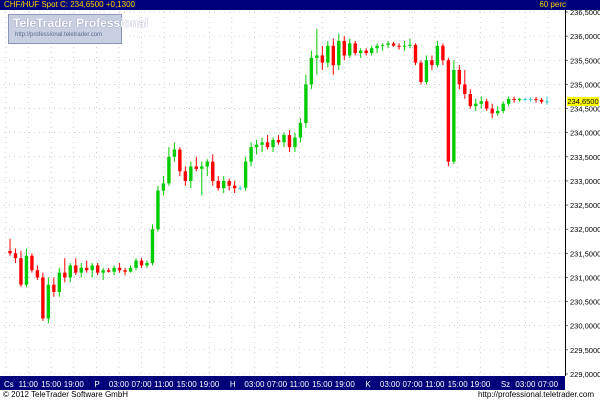 The height and width of the screenshot is (400, 600). What do you see at coordinates (585, 84) in the screenshot?
I see `y-tick-label: 235,0000` at bounding box center [585, 84].